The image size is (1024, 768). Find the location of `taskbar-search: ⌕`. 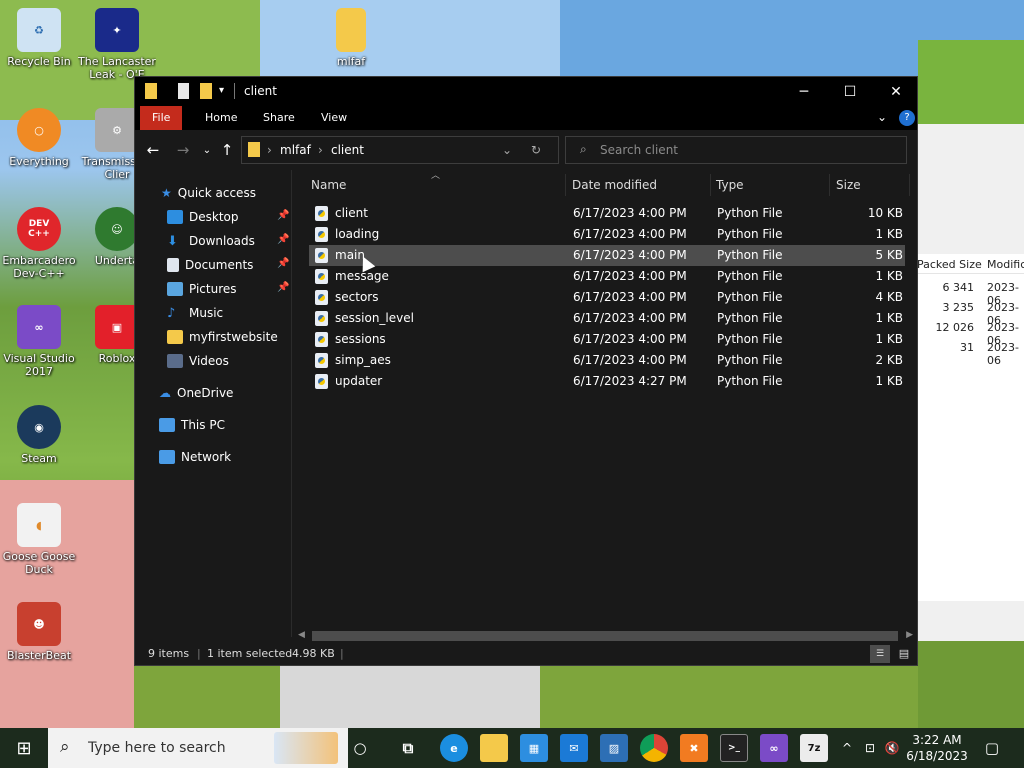

taskbar-search: ⌕ is located at coordinates (198, 748).